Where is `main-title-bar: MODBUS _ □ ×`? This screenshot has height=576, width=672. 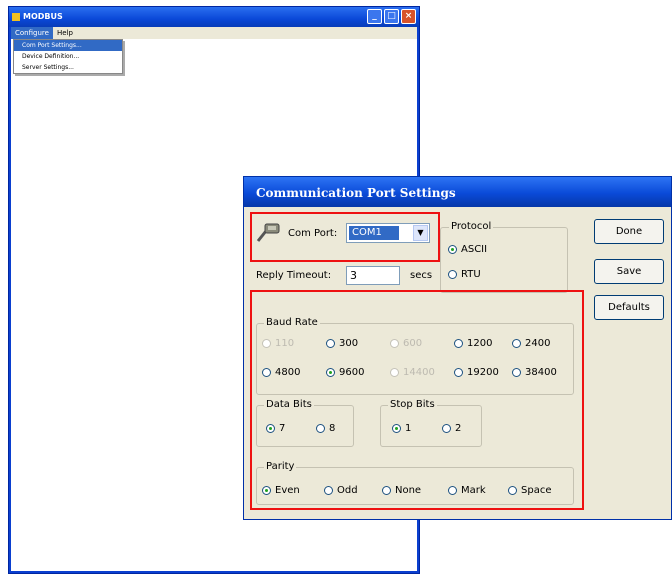
main-title-bar: MODBUS _ □ × is located at coordinates (214, 17).